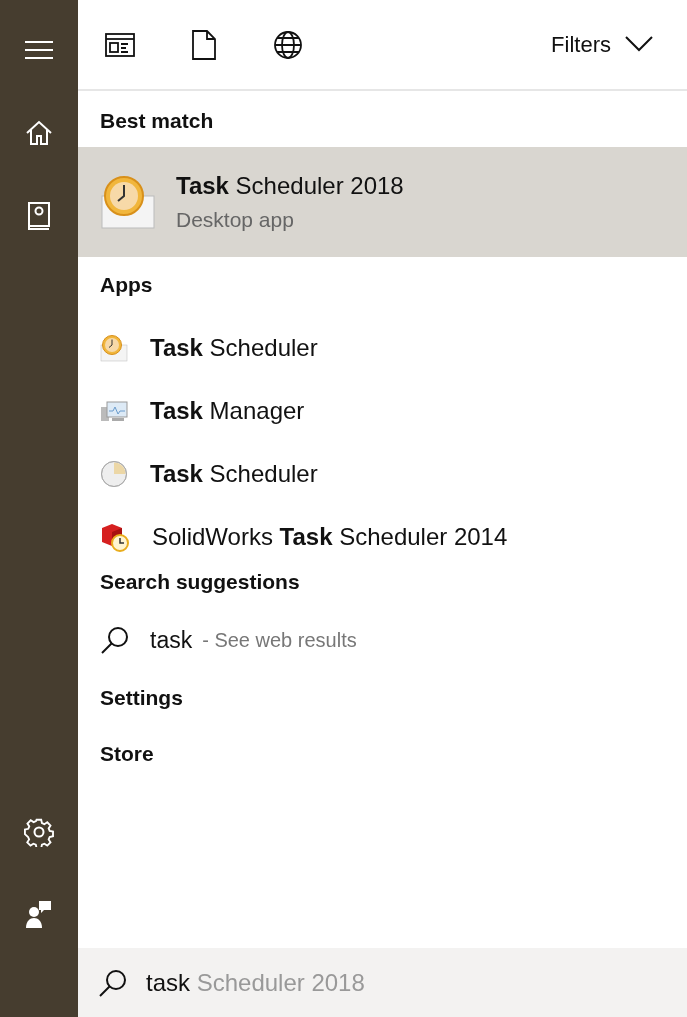  Describe the element at coordinates (115, 536) in the screenshot. I see `cube-clock-icon` at that location.